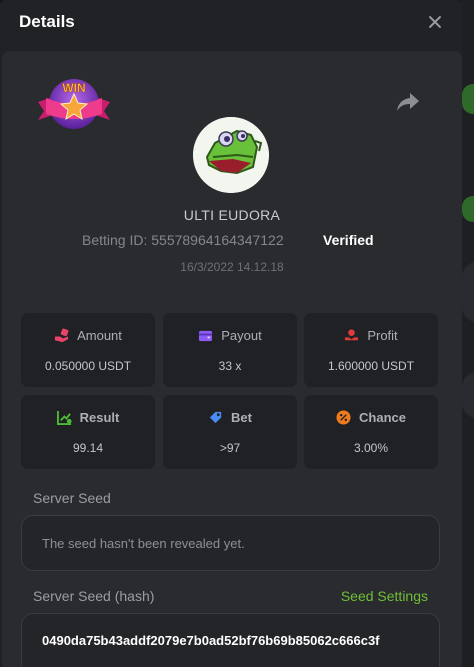 The height and width of the screenshot is (667, 474). I want to click on stat-label: Payout, so click(241, 335).